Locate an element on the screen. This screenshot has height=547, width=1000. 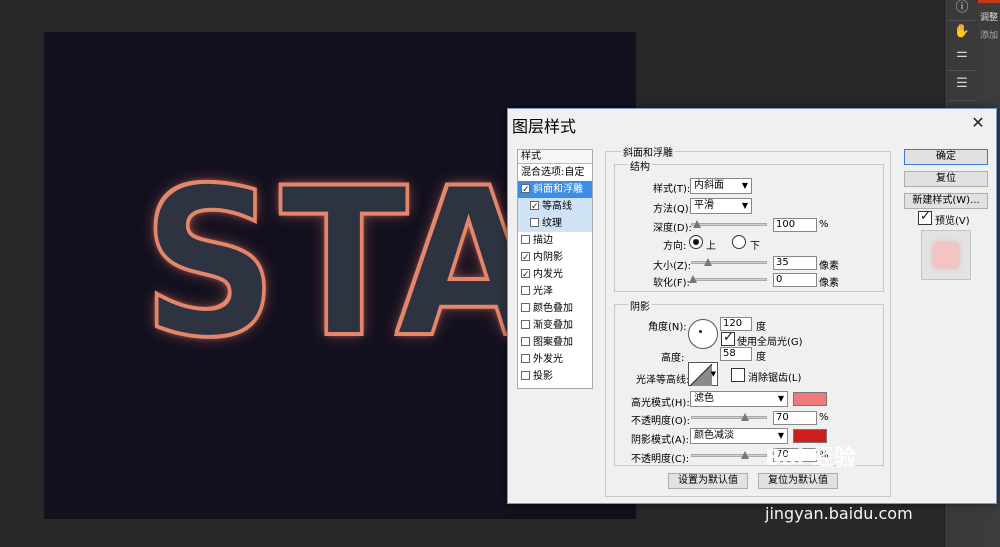
gloss-contour-picker: ▼ is located at coordinates (703, 374).